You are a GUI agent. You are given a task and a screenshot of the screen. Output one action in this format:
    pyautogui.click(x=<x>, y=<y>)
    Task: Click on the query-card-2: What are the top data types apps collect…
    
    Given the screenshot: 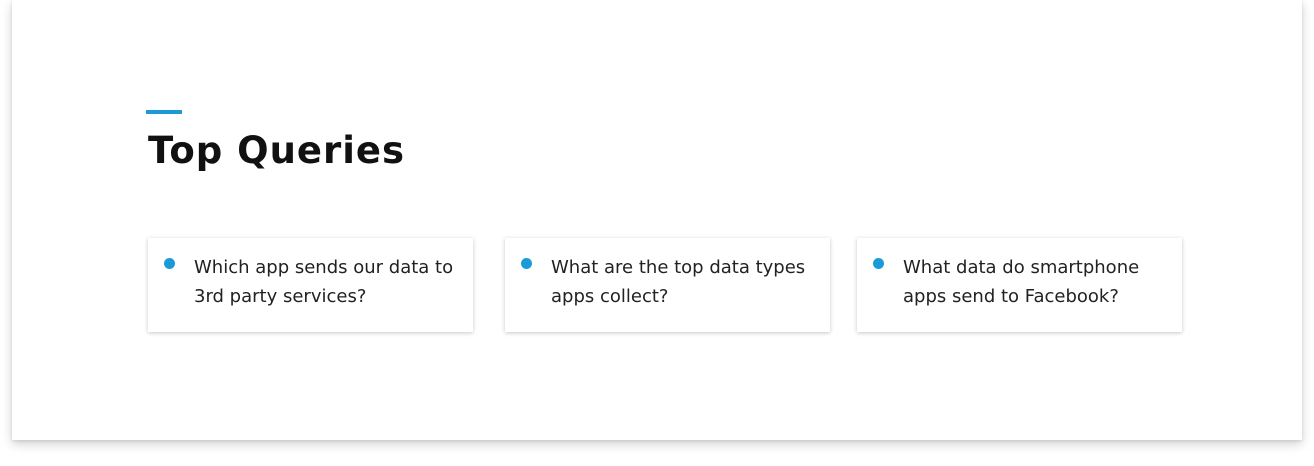 What is the action you would take?
    pyautogui.click(x=667, y=285)
    